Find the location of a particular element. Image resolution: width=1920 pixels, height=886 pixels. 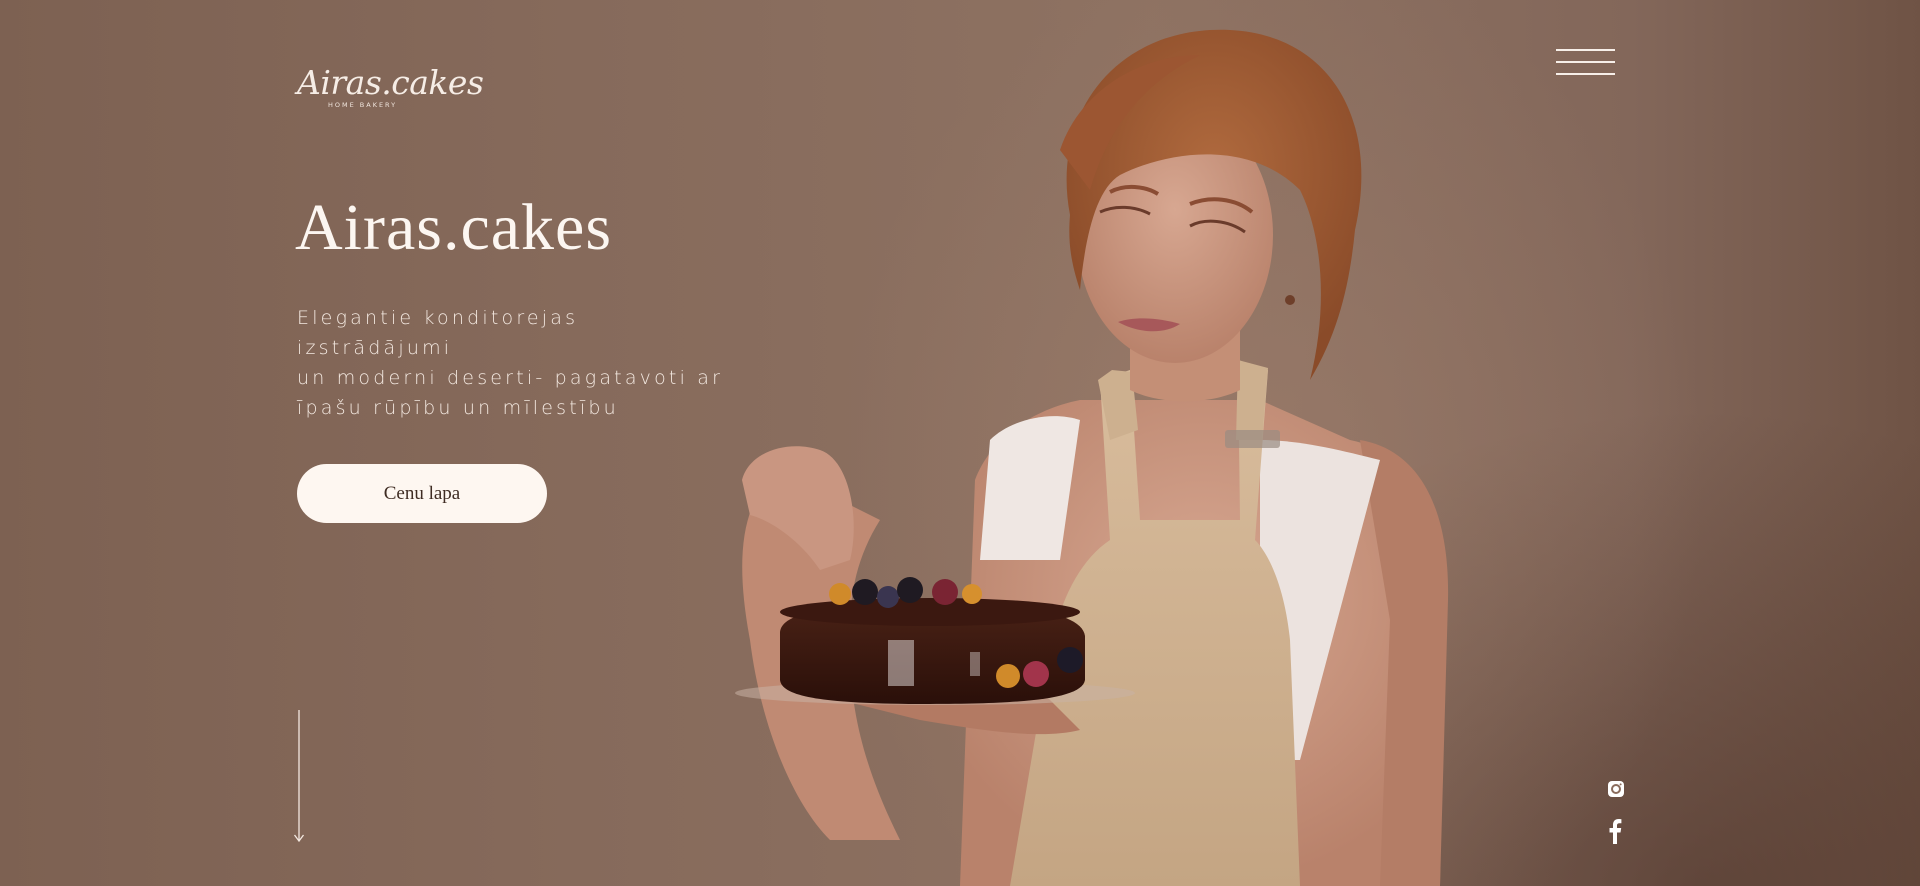

hamburger-menu-icon is located at coordinates (1585, 63).